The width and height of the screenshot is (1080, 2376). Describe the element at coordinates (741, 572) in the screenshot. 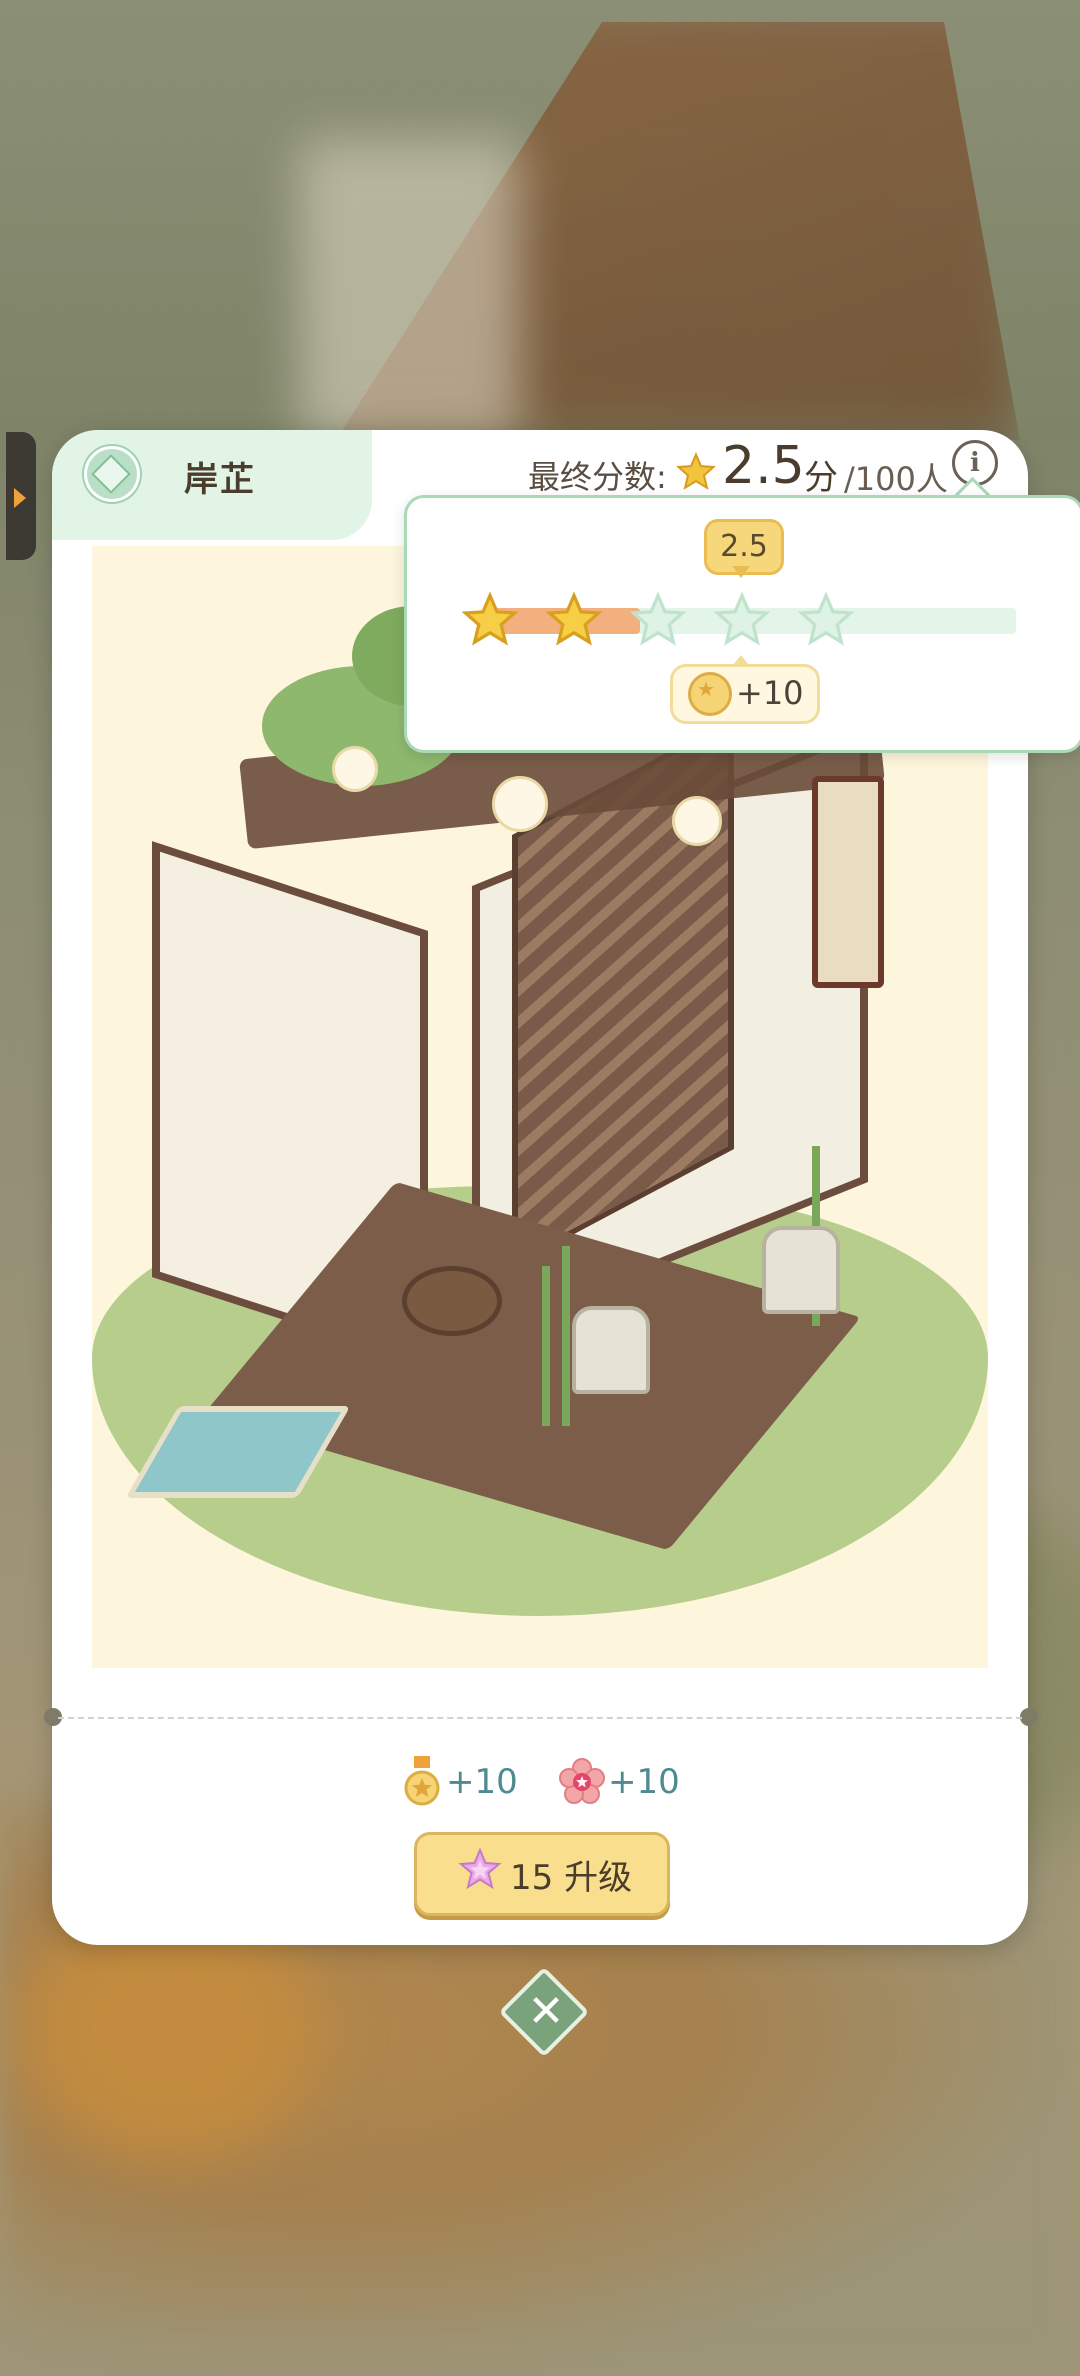

I see `current-rating-pointer` at that location.